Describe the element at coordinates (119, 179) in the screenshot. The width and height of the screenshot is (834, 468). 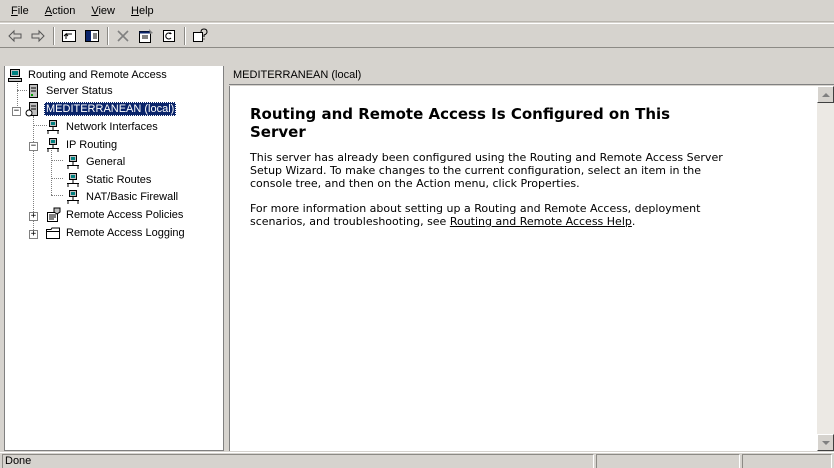
I see `tree-item-label: Static Routes` at that location.